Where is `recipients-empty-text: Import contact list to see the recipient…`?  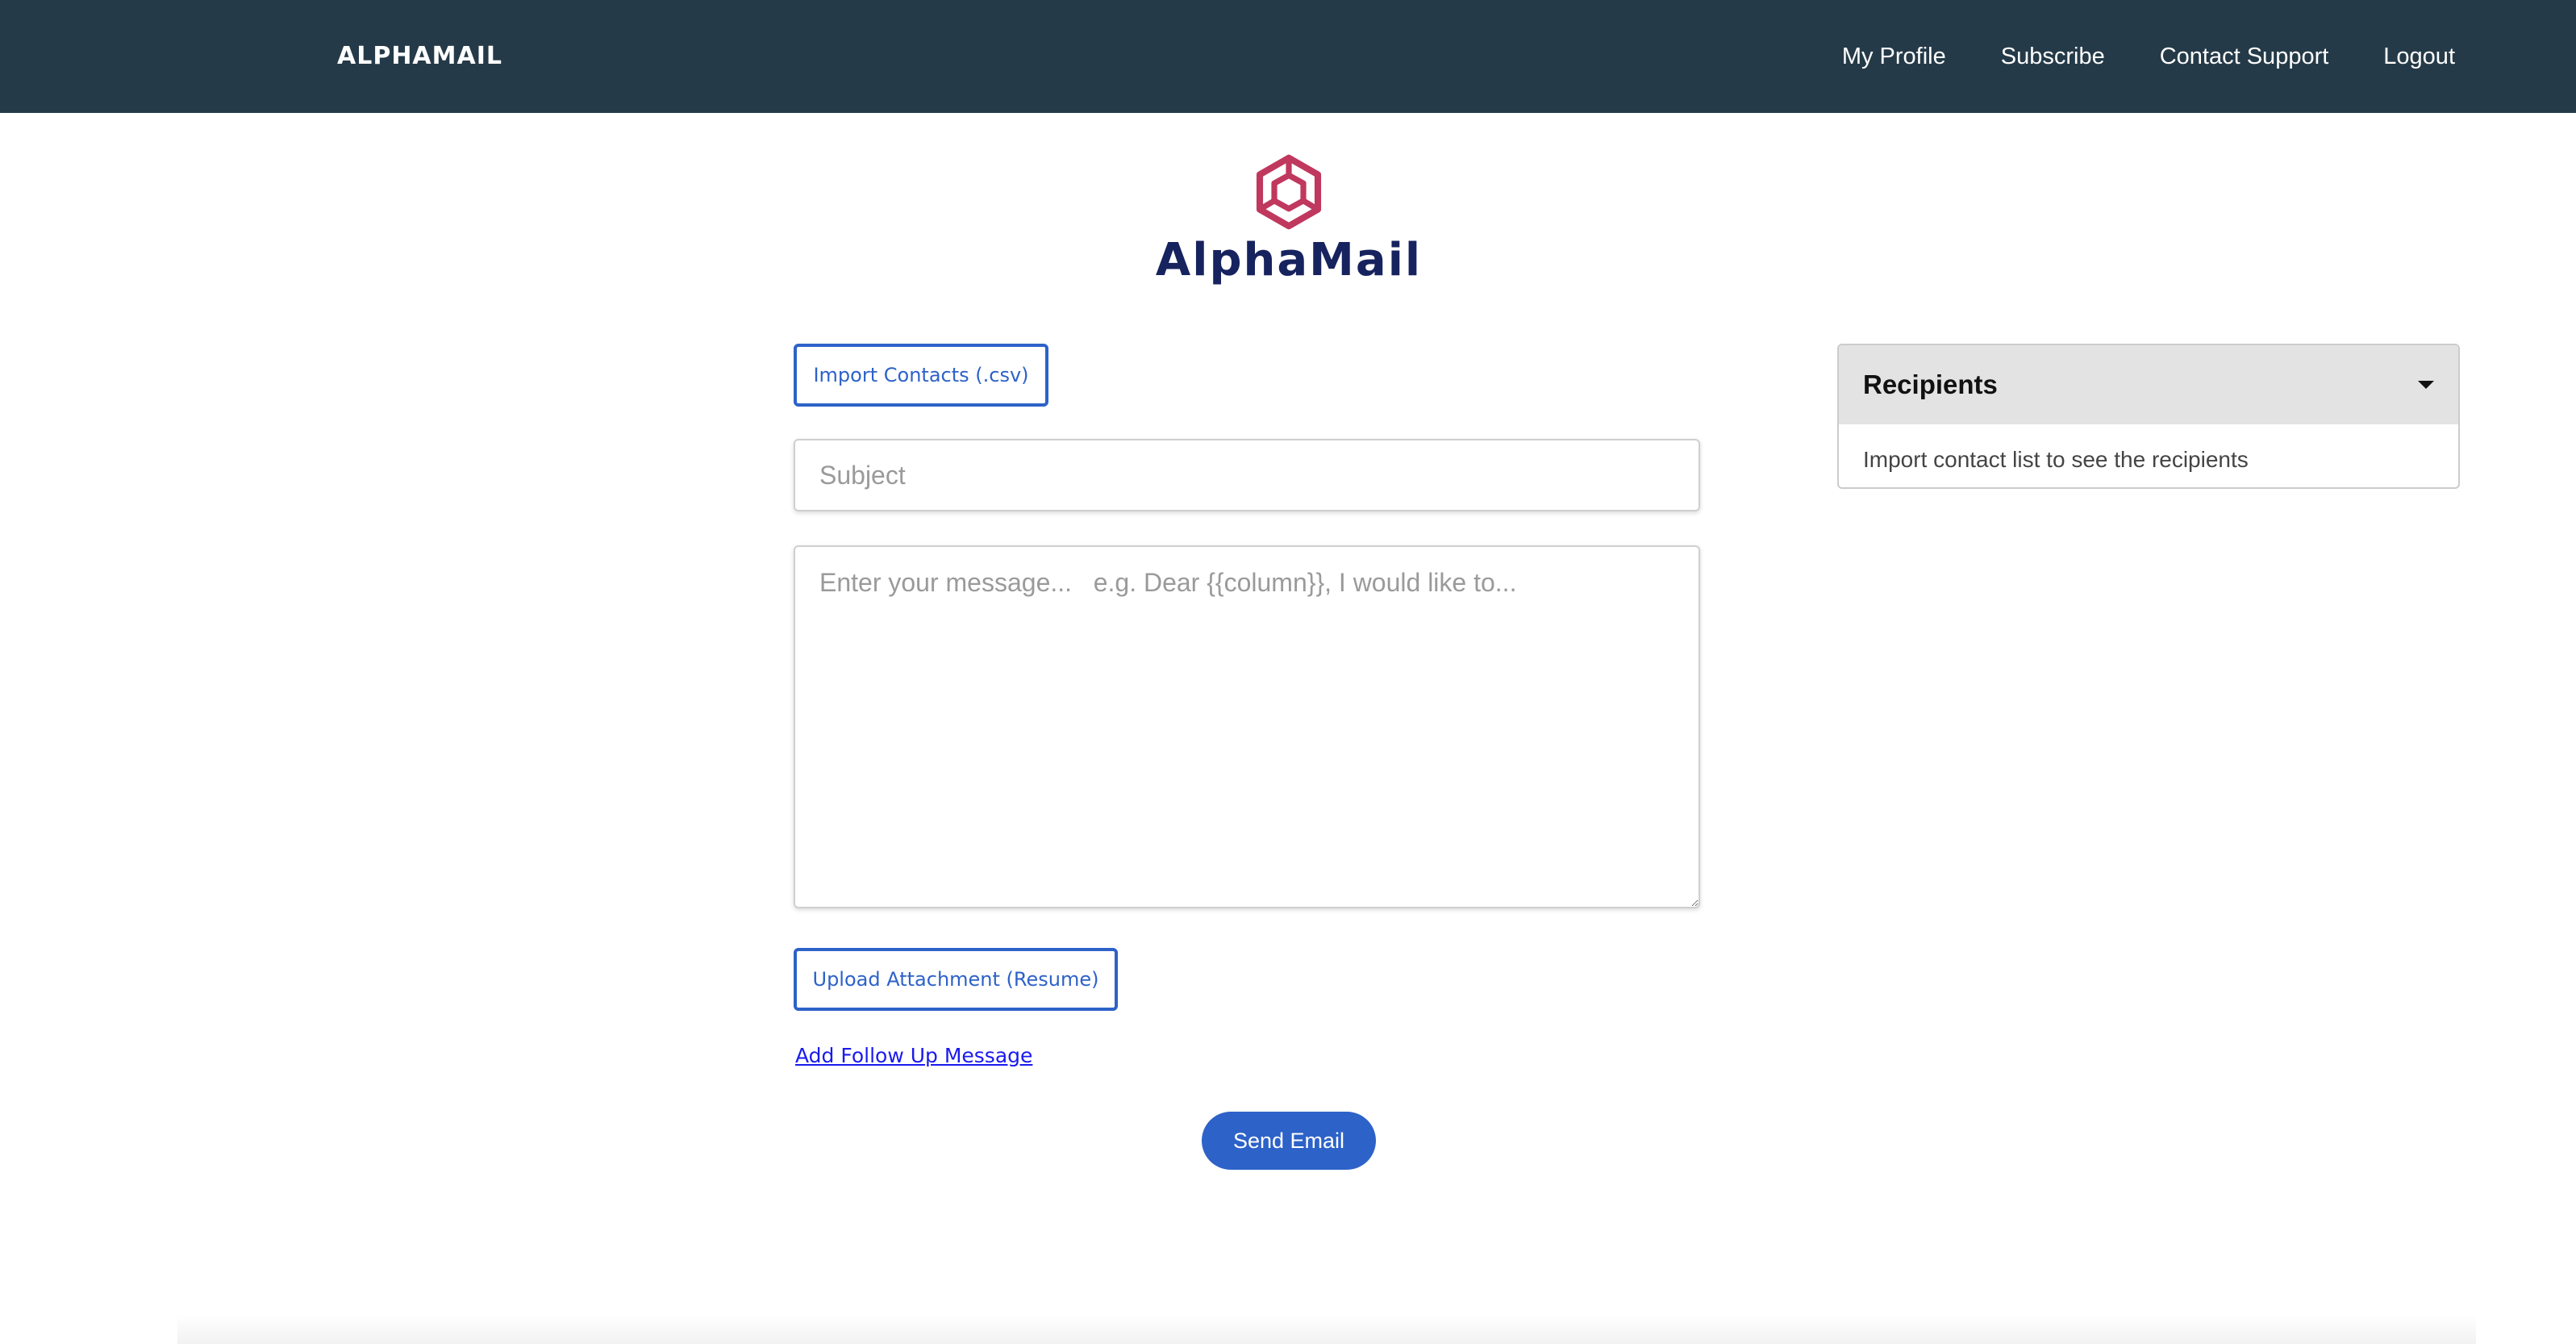
recipients-empty-text: Import contact list to see the recipient… is located at coordinates (2056, 459).